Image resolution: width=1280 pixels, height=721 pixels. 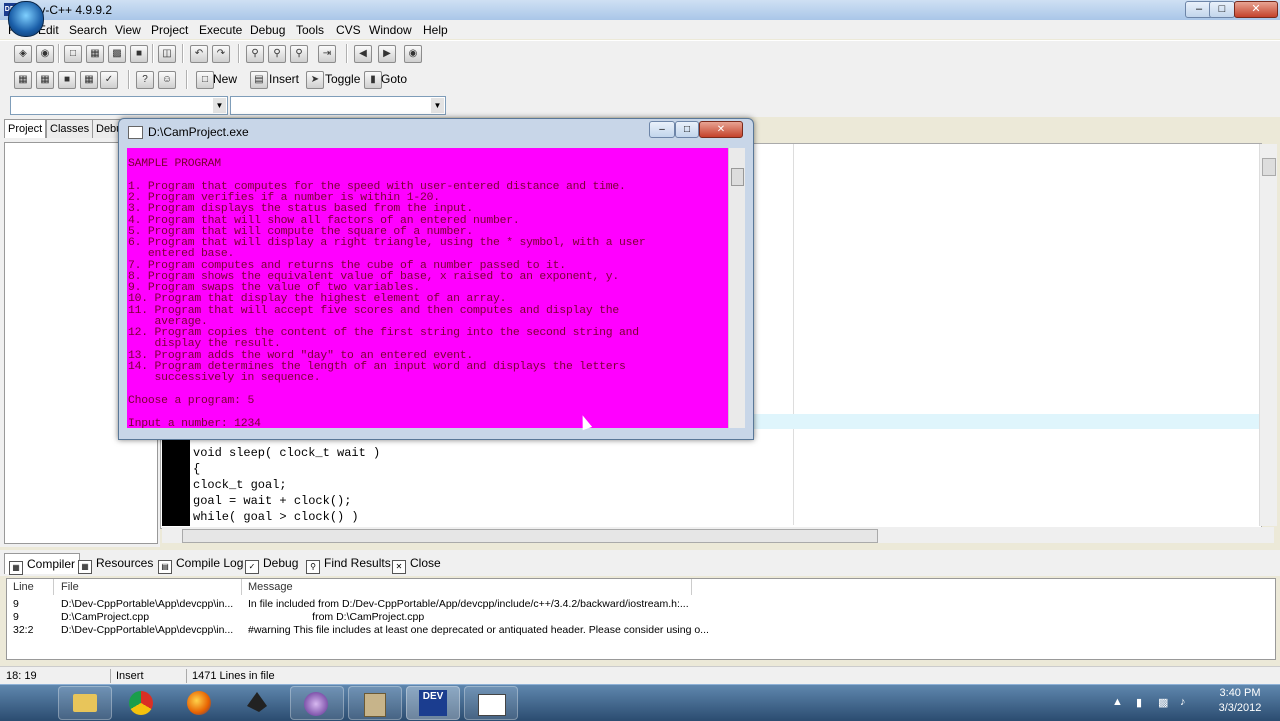 What do you see at coordinates (348, 563) in the screenshot?
I see `tab-find-results: ⚲ Find Results` at bounding box center [348, 563].